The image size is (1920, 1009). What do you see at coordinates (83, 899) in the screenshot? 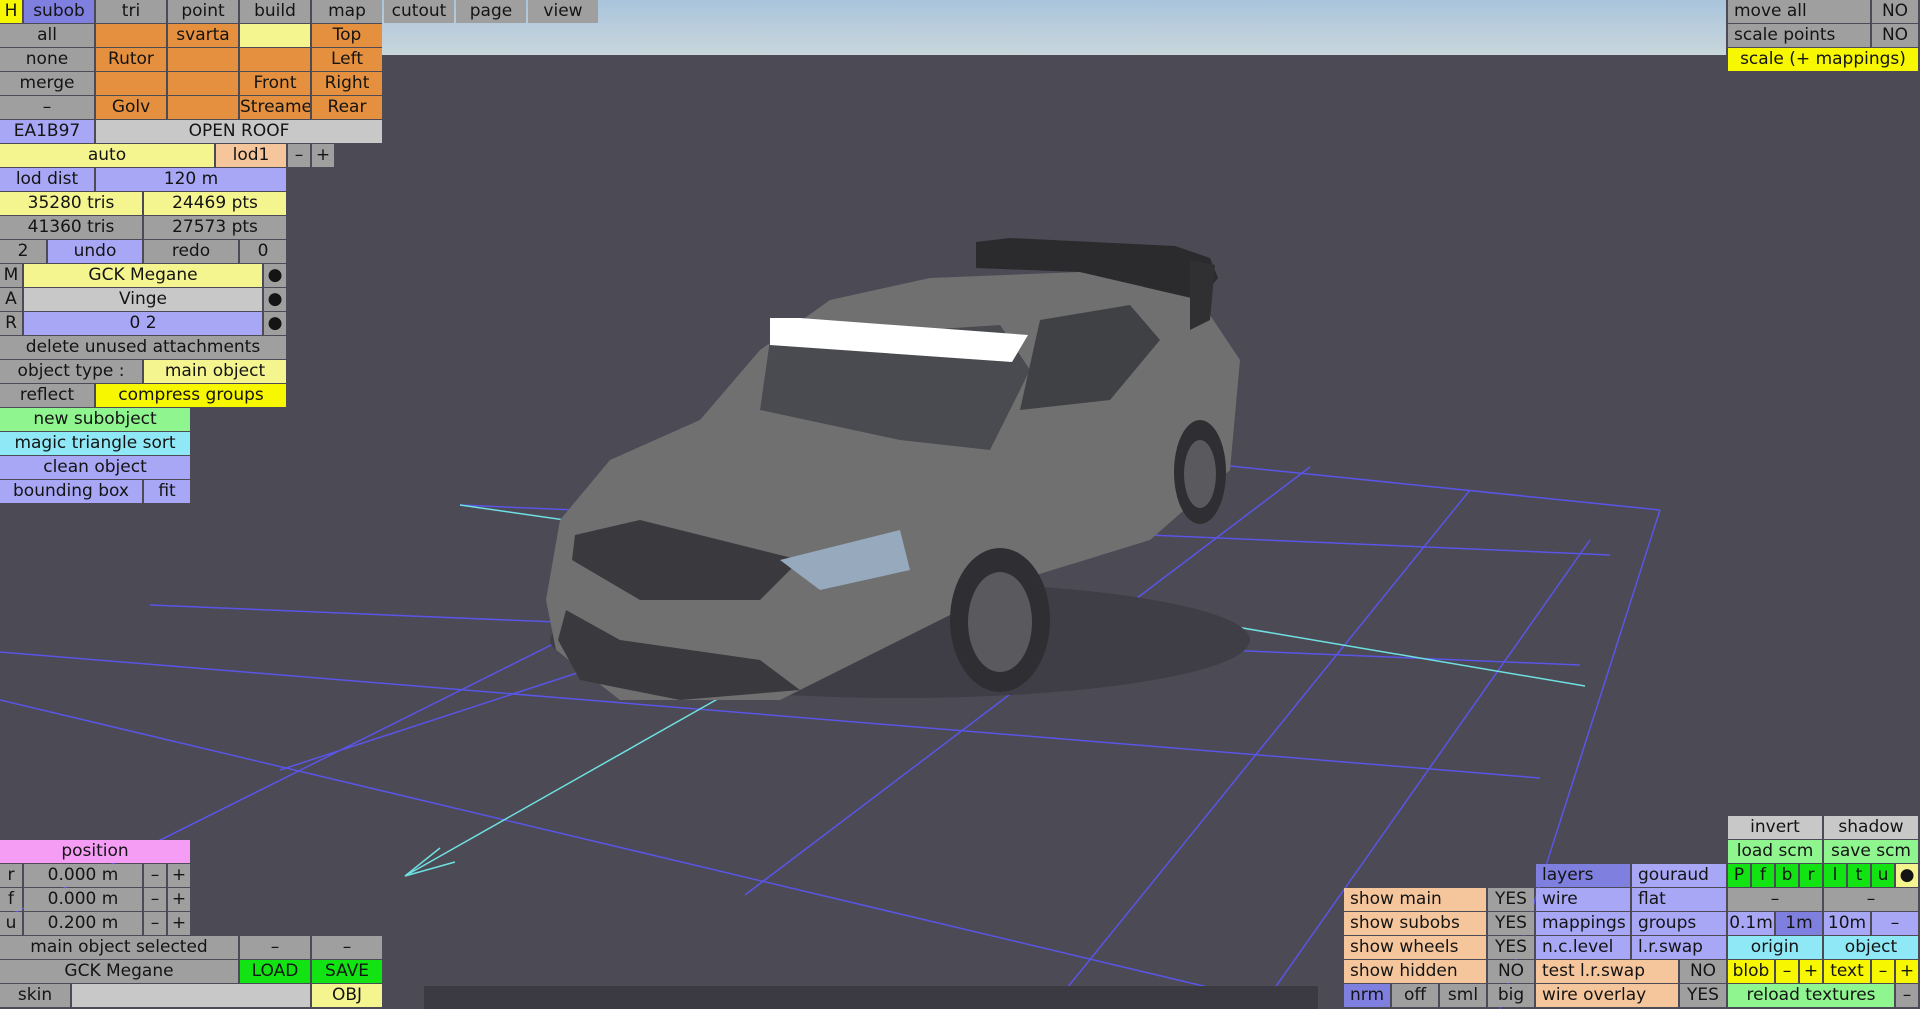
I see `position-f-value: 0.000 m` at bounding box center [83, 899].